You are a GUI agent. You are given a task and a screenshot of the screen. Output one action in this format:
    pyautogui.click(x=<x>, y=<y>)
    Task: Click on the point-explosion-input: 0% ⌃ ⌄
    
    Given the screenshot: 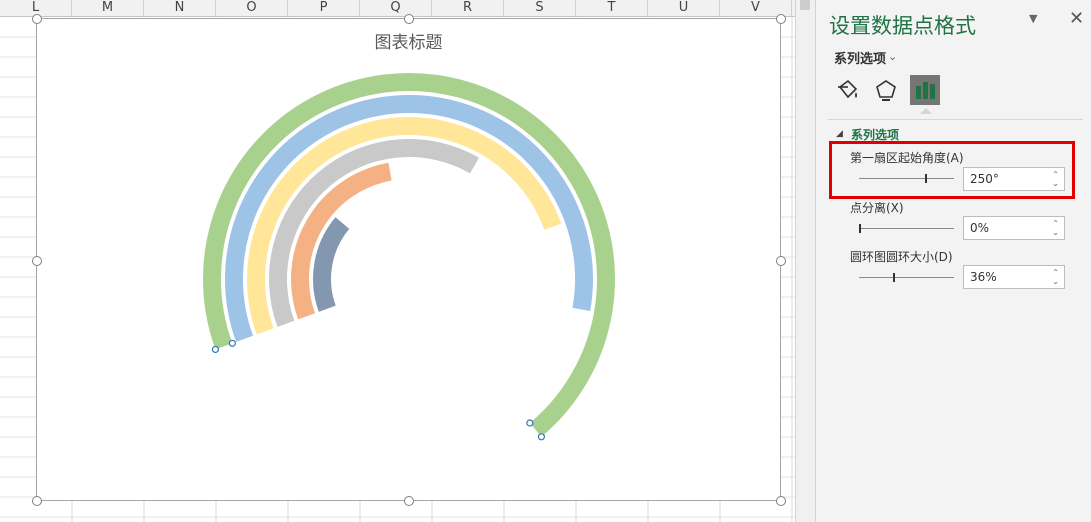 What is the action you would take?
    pyautogui.click(x=1014, y=228)
    